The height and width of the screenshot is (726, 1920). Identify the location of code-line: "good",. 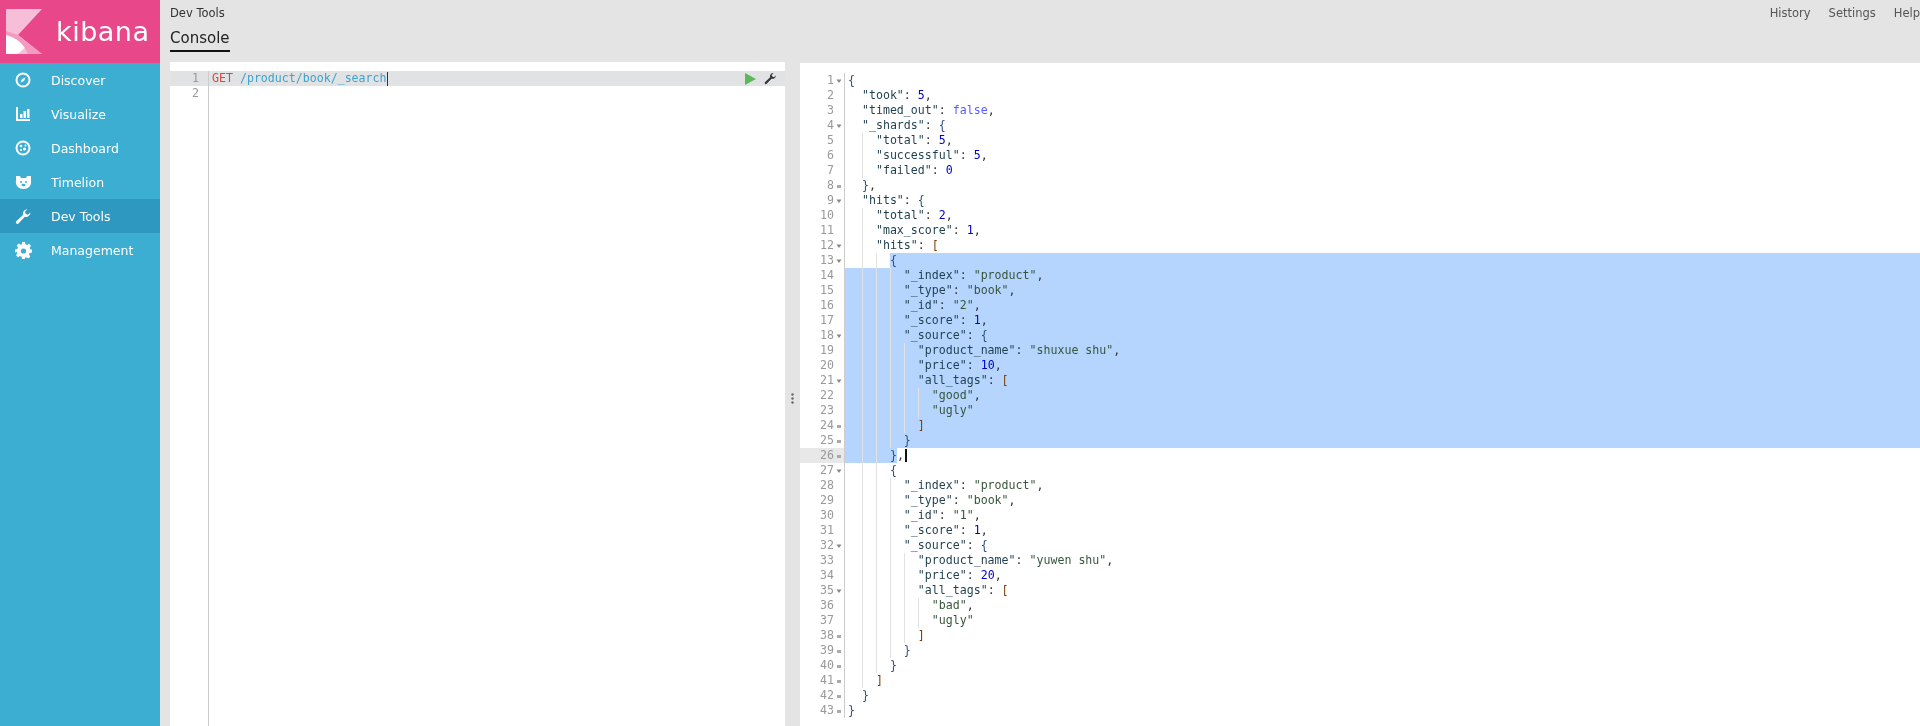
(956, 395).